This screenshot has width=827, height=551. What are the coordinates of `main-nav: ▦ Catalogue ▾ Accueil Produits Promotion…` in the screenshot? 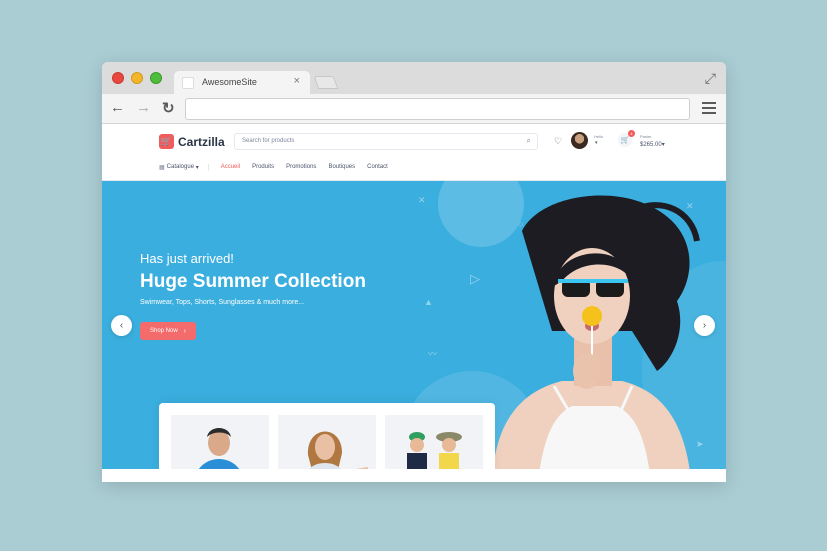 It's located at (273, 167).